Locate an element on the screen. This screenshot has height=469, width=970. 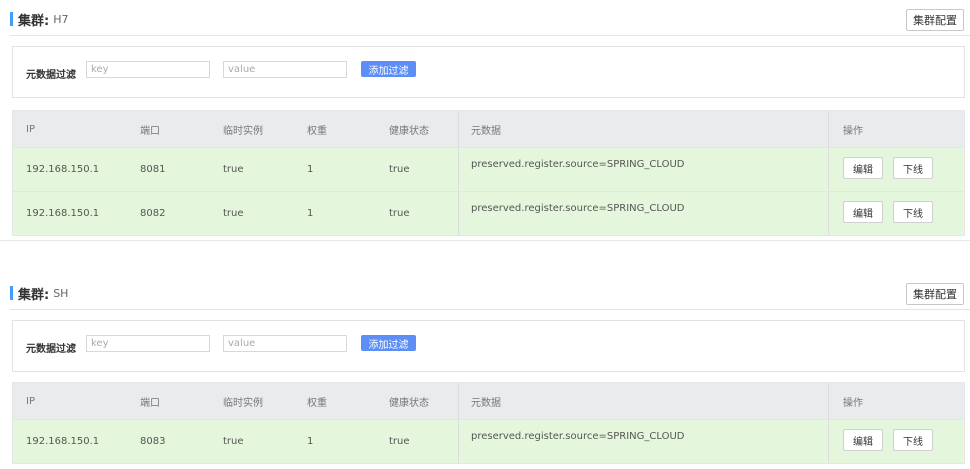
cell-port: 8082 is located at coordinates (153, 213).